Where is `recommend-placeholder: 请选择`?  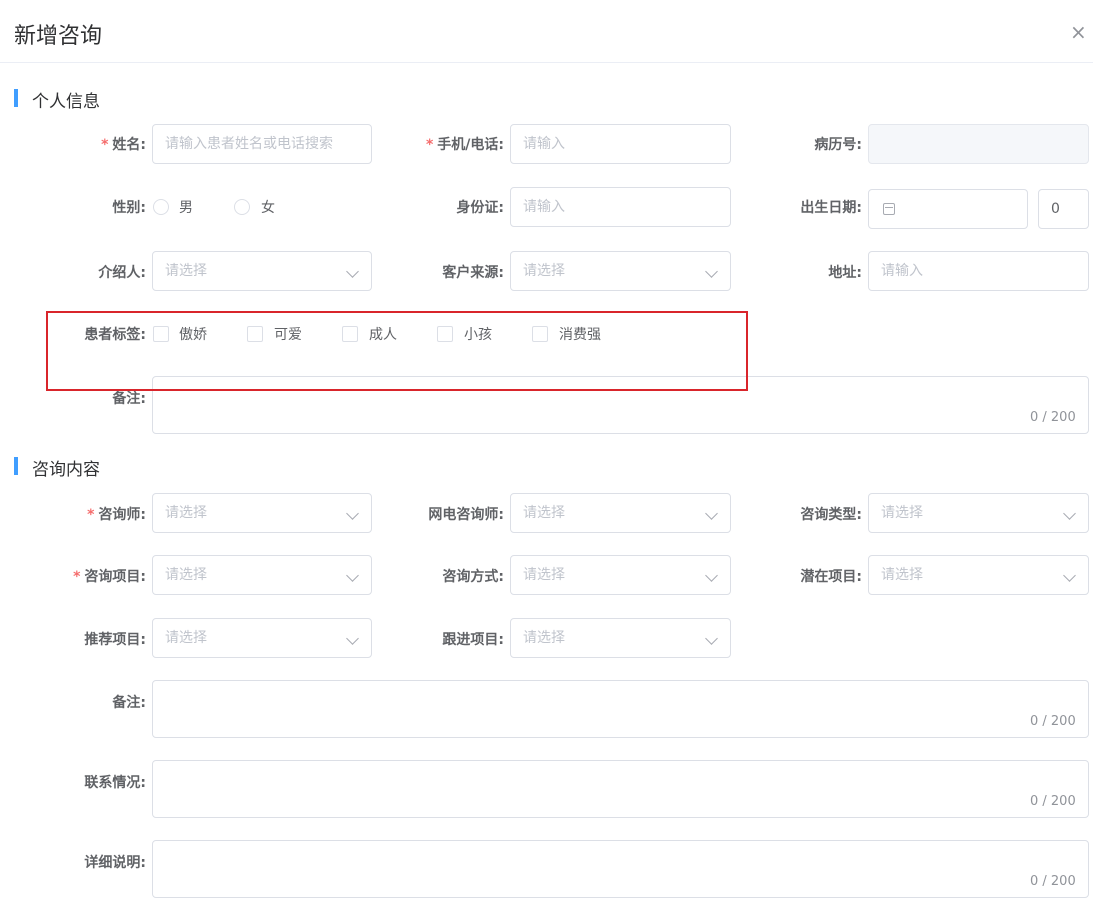 recommend-placeholder: 请选择 is located at coordinates (186, 638).